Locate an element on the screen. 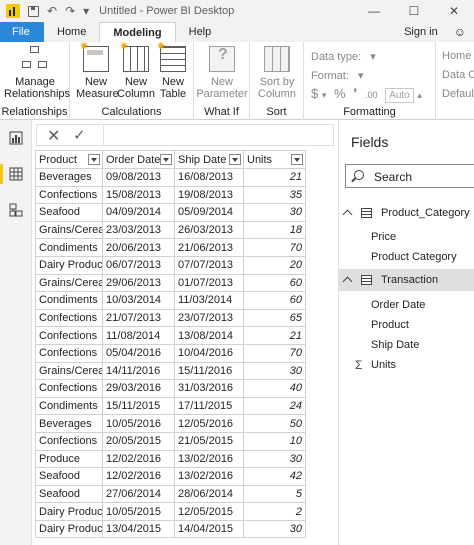 This screenshot has width=474, height=545. table-row: Beverages 09/08/2013 16/08/2013 21 is located at coordinates (170, 177).